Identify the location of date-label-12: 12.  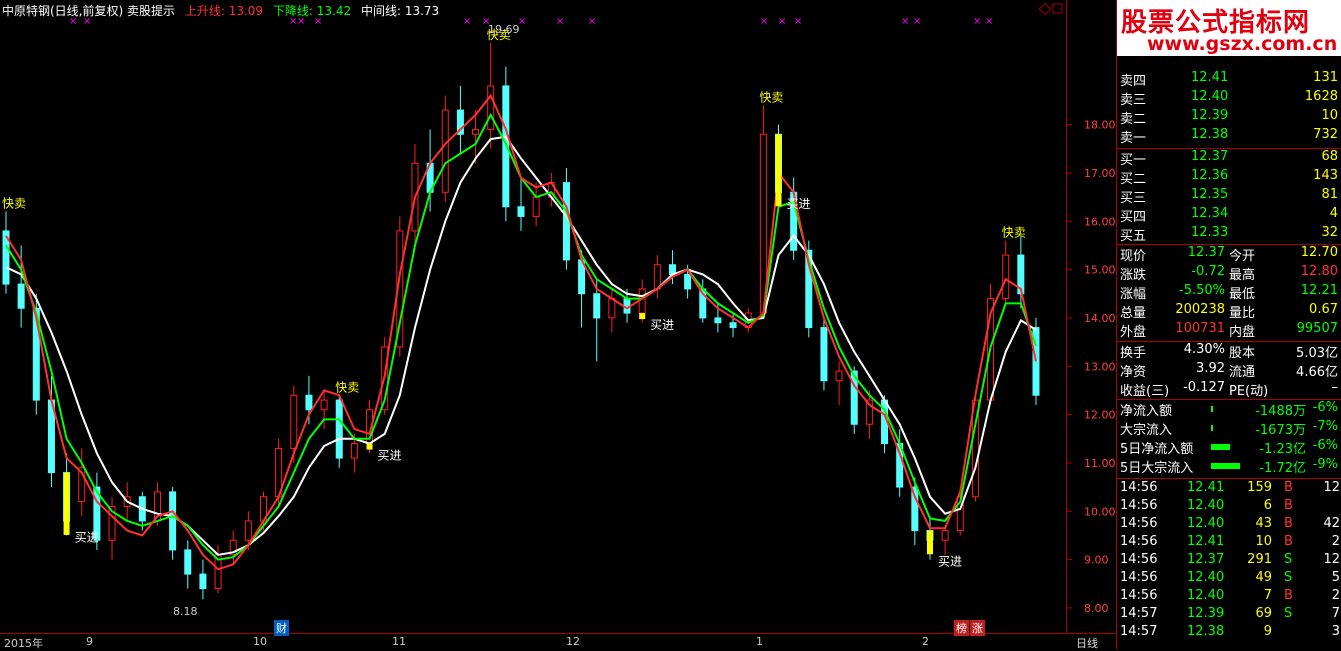
(573, 641).